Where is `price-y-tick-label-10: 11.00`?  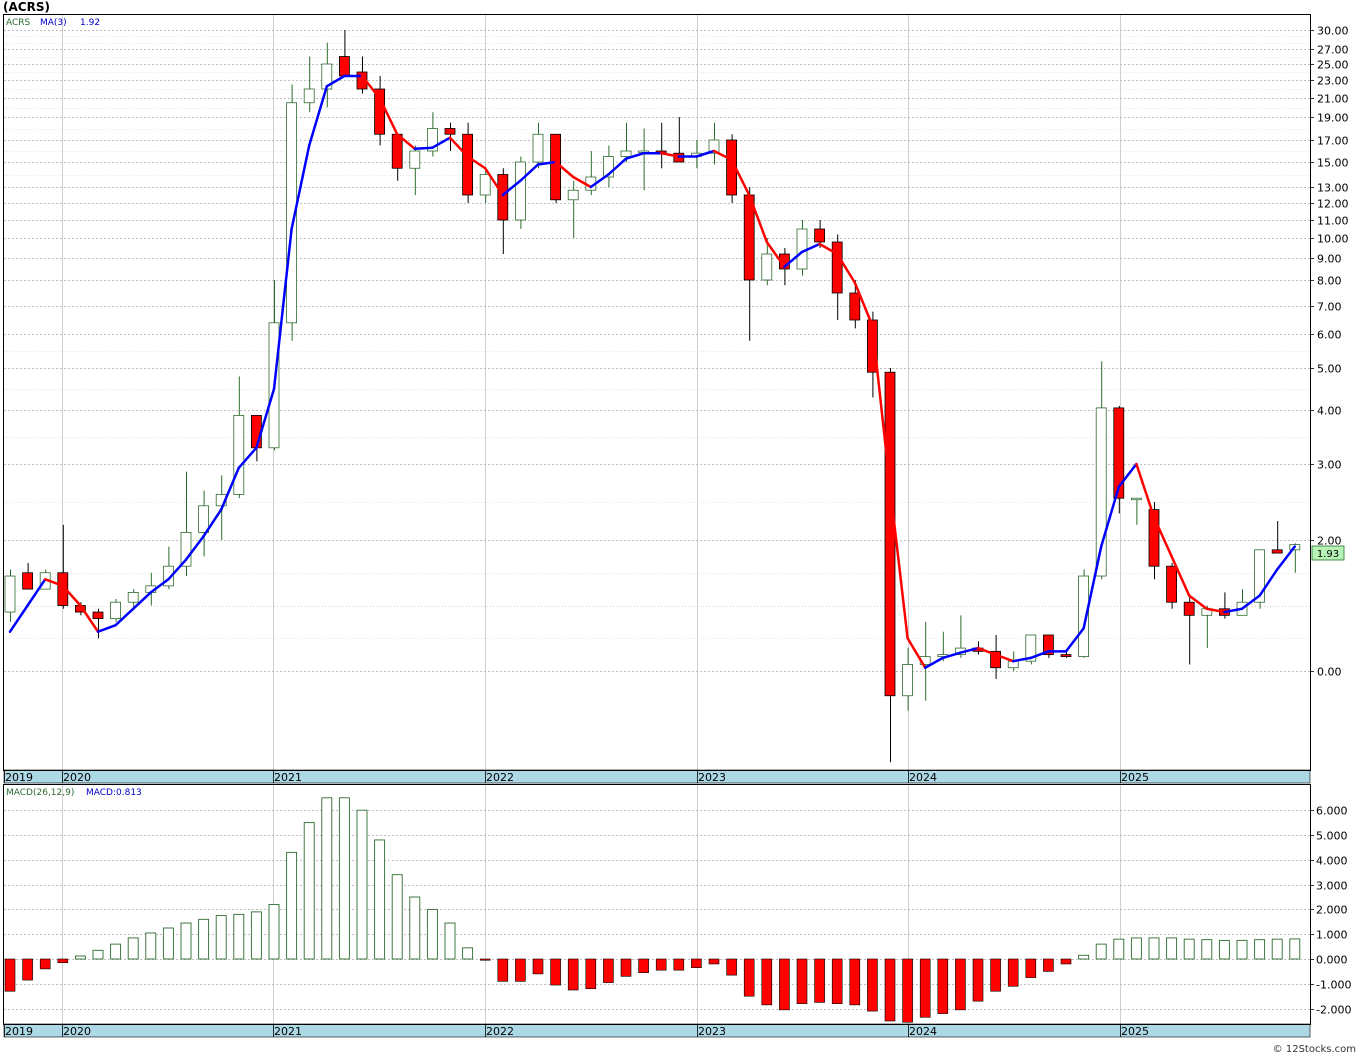 price-y-tick-label-10: 11.00 is located at coordinates (1333, 221).